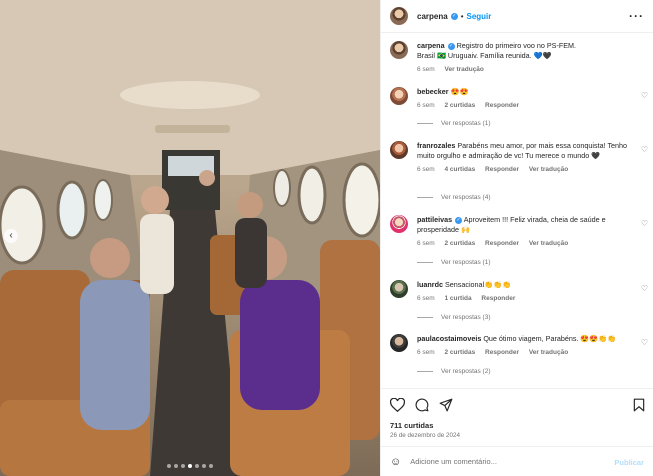  I want to click on add-comment-bar: ☺ Publicar, so click(517, 461).